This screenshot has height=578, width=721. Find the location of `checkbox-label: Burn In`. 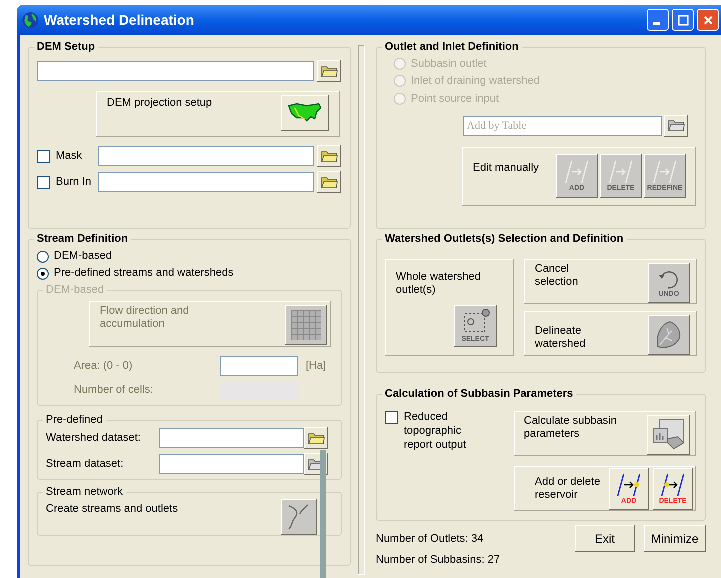

checkbox-label: Burn In is located at coordinates (74, 182).